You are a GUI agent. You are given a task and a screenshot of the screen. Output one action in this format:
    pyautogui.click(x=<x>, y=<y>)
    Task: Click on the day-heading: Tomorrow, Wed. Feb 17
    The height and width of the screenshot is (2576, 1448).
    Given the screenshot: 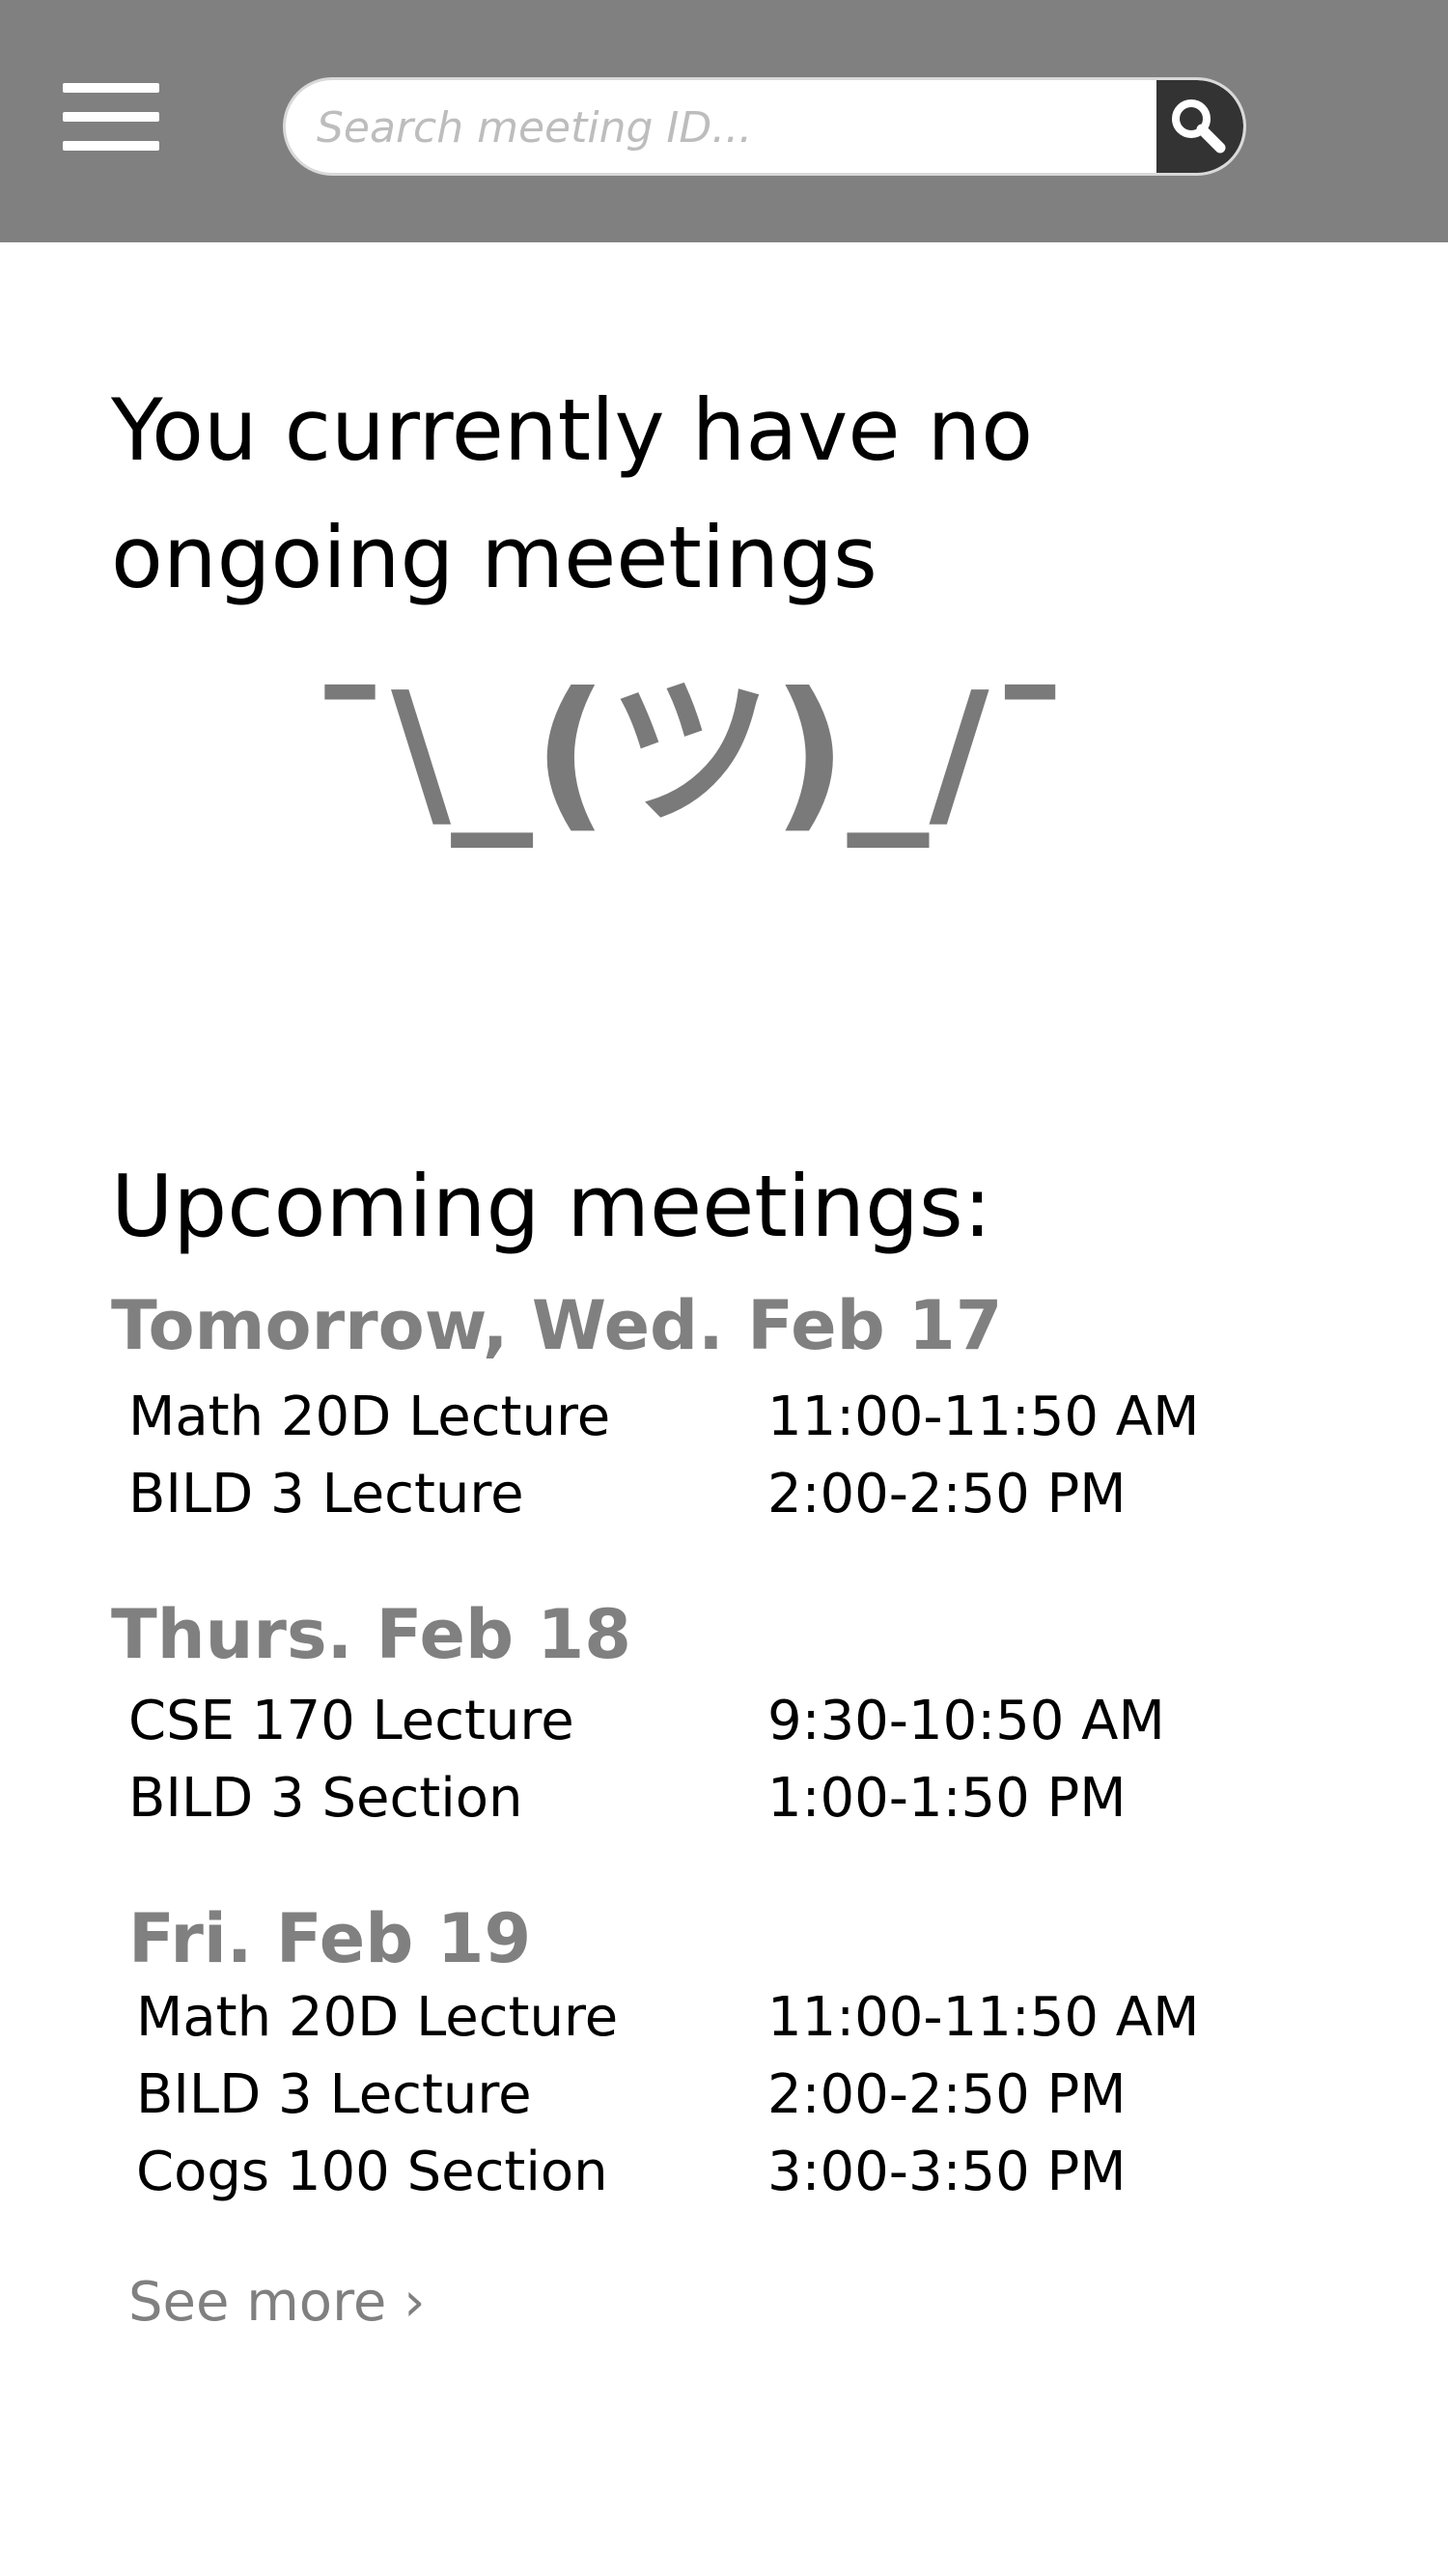 What is the action you would take?
    pyautogui.click(x=557, y=1326)
    